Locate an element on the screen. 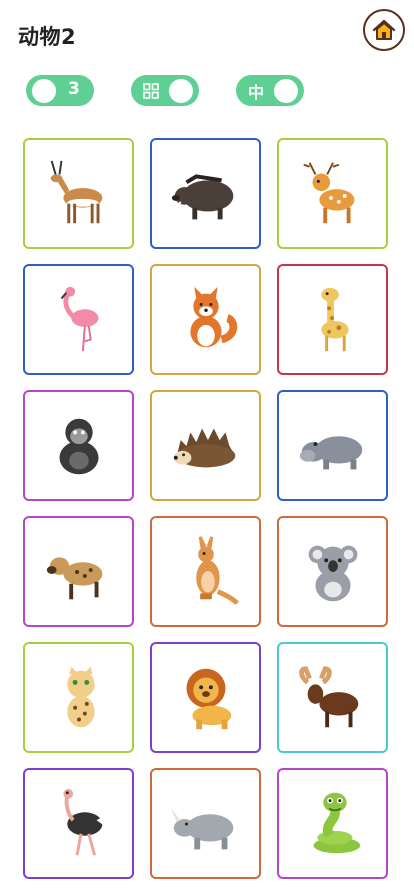 This screenshot has width=414, height=896. animal-card-hyena is located at coordinates (78, 571).